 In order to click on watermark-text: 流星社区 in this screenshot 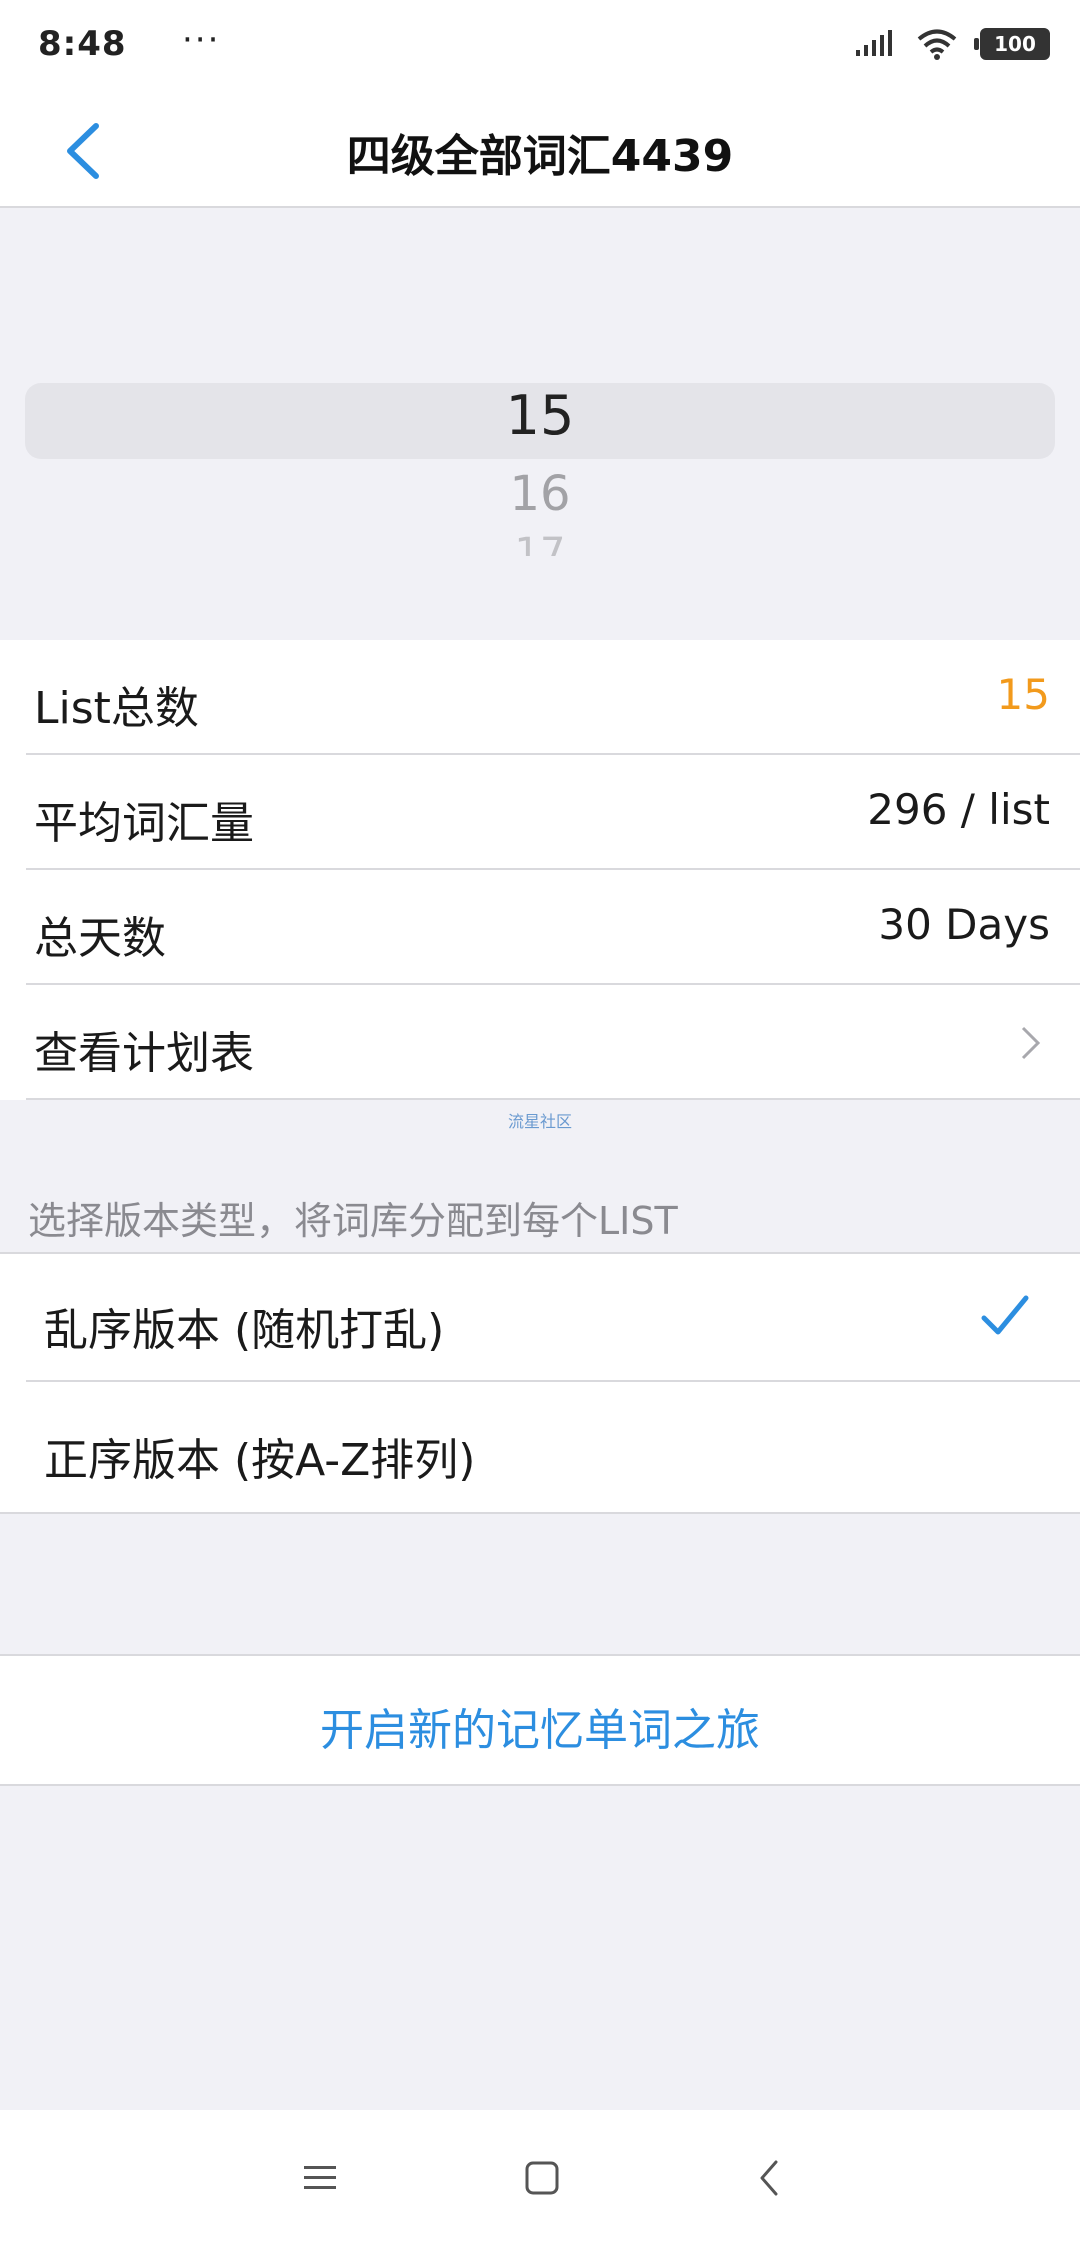, I will do `click(539, 1121)`.